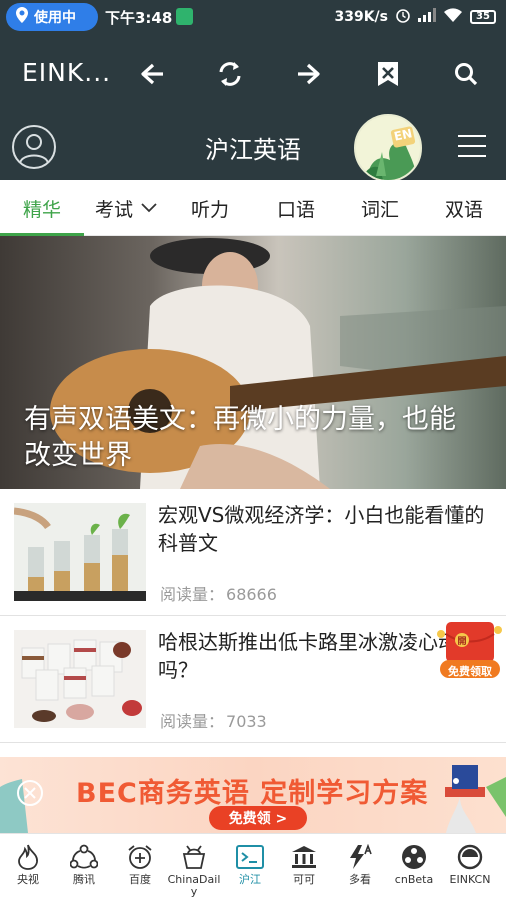  Describe the element at coordinates (472, 146) in the screenshot. I see `hamburger-menu-icon` at that location.